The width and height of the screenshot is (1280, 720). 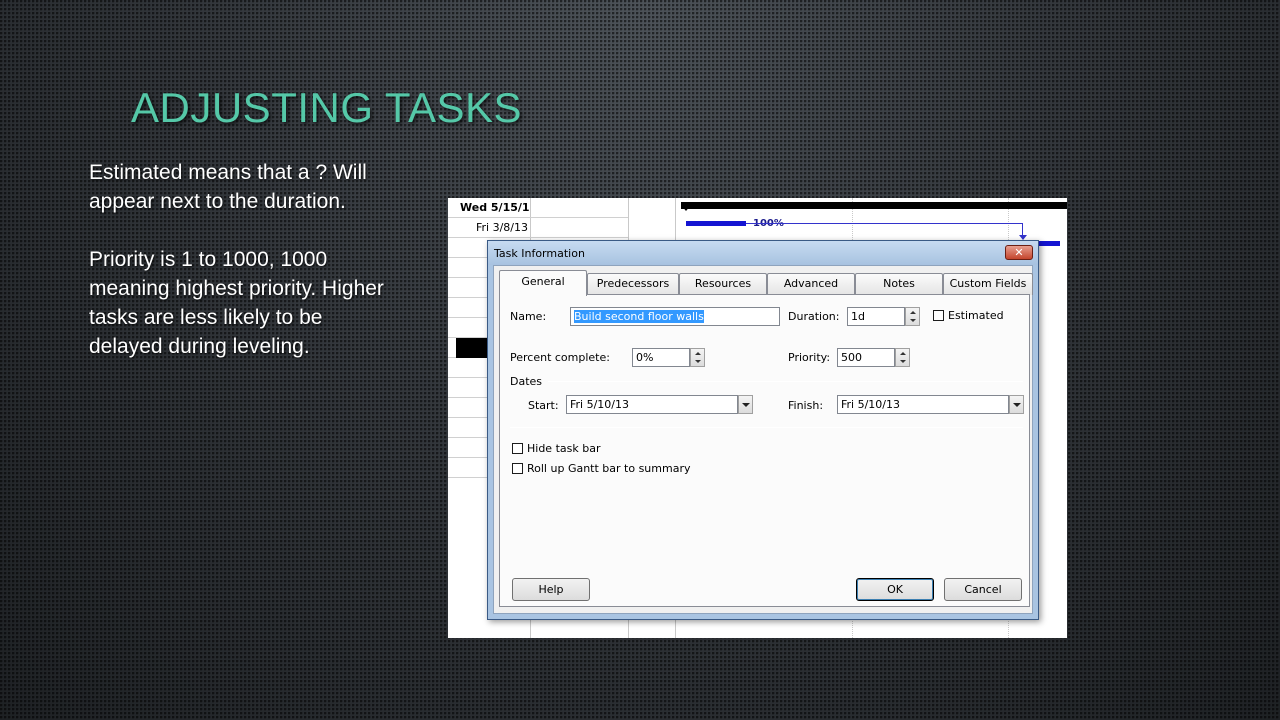 I want to click on priority-input: 500, so click(x=866, y=357).